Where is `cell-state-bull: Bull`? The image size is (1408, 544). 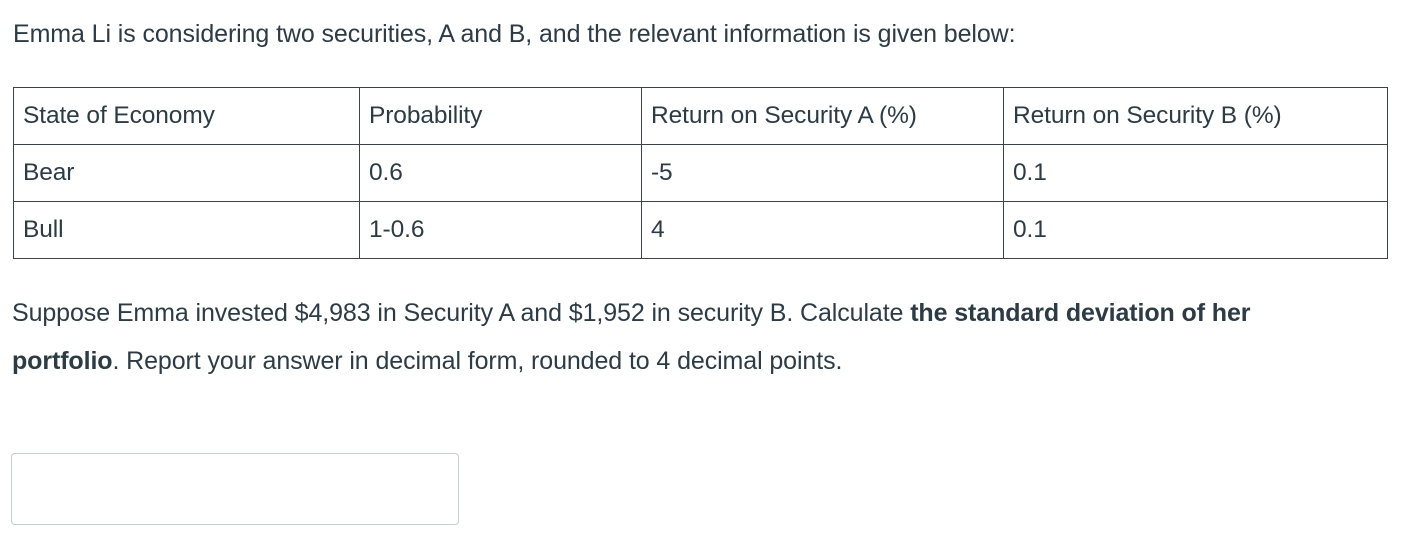
cell-state-bull: Bull is located at coordinates (186, 230).